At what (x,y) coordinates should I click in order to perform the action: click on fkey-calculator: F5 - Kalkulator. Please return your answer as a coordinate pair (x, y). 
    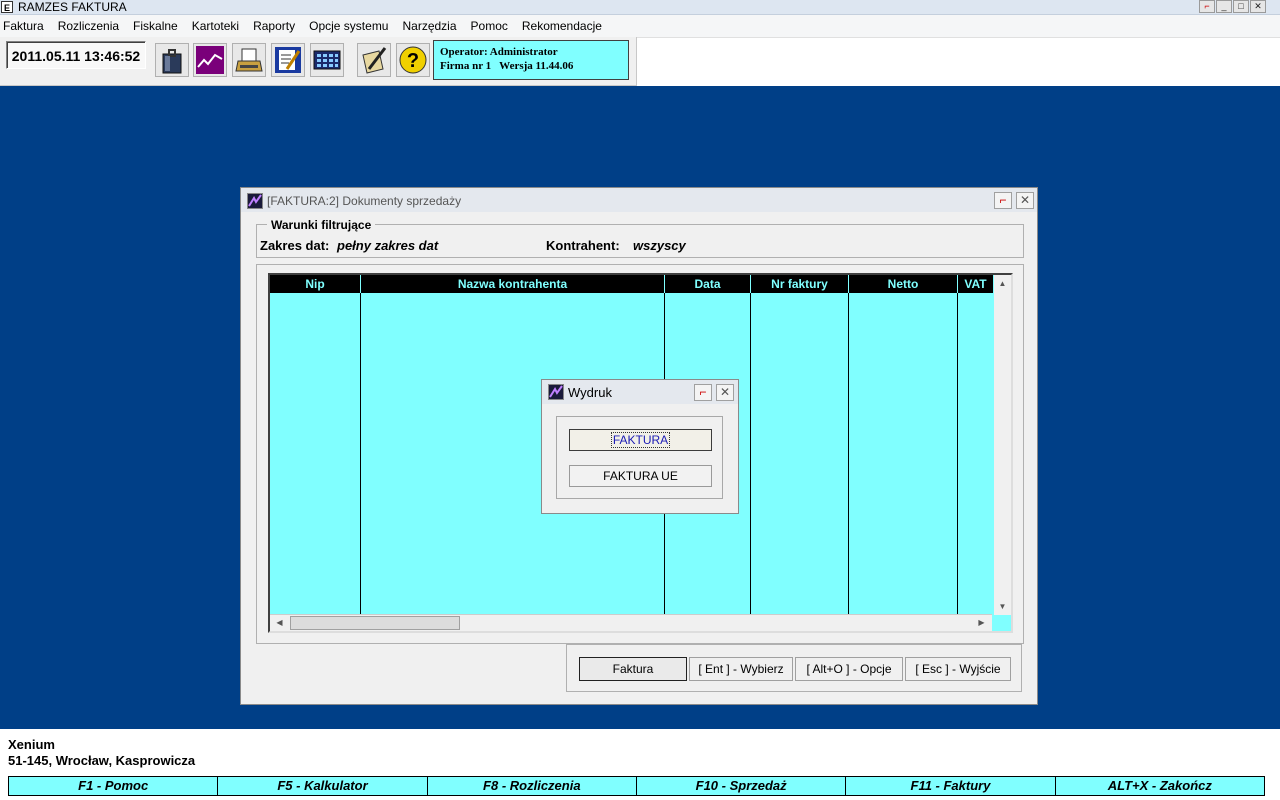
    Looking at the image, I should click on (322, 786).